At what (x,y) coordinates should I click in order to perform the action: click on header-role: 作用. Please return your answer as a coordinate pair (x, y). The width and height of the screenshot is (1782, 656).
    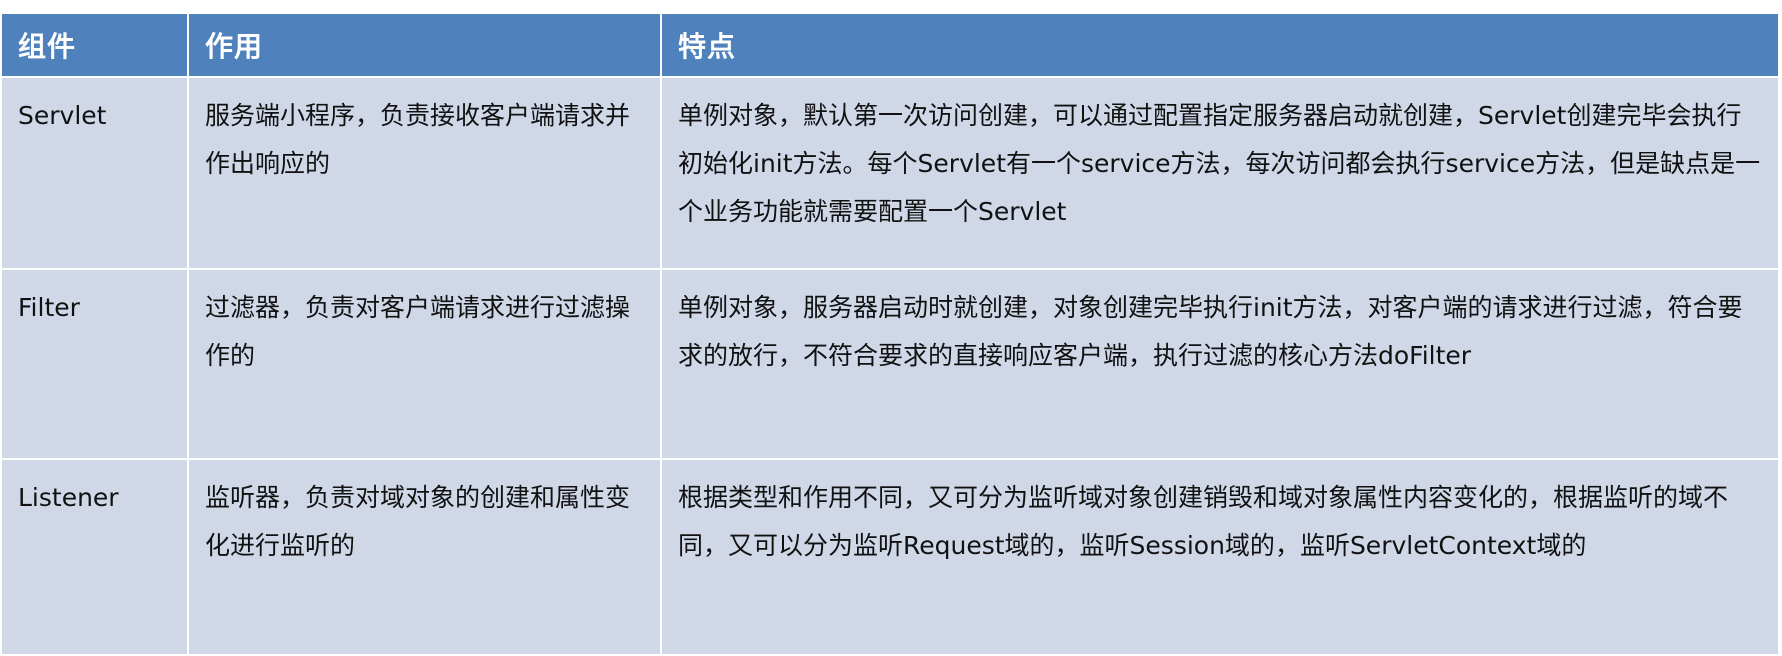
    Looking at the image, I should click on (425, 46).